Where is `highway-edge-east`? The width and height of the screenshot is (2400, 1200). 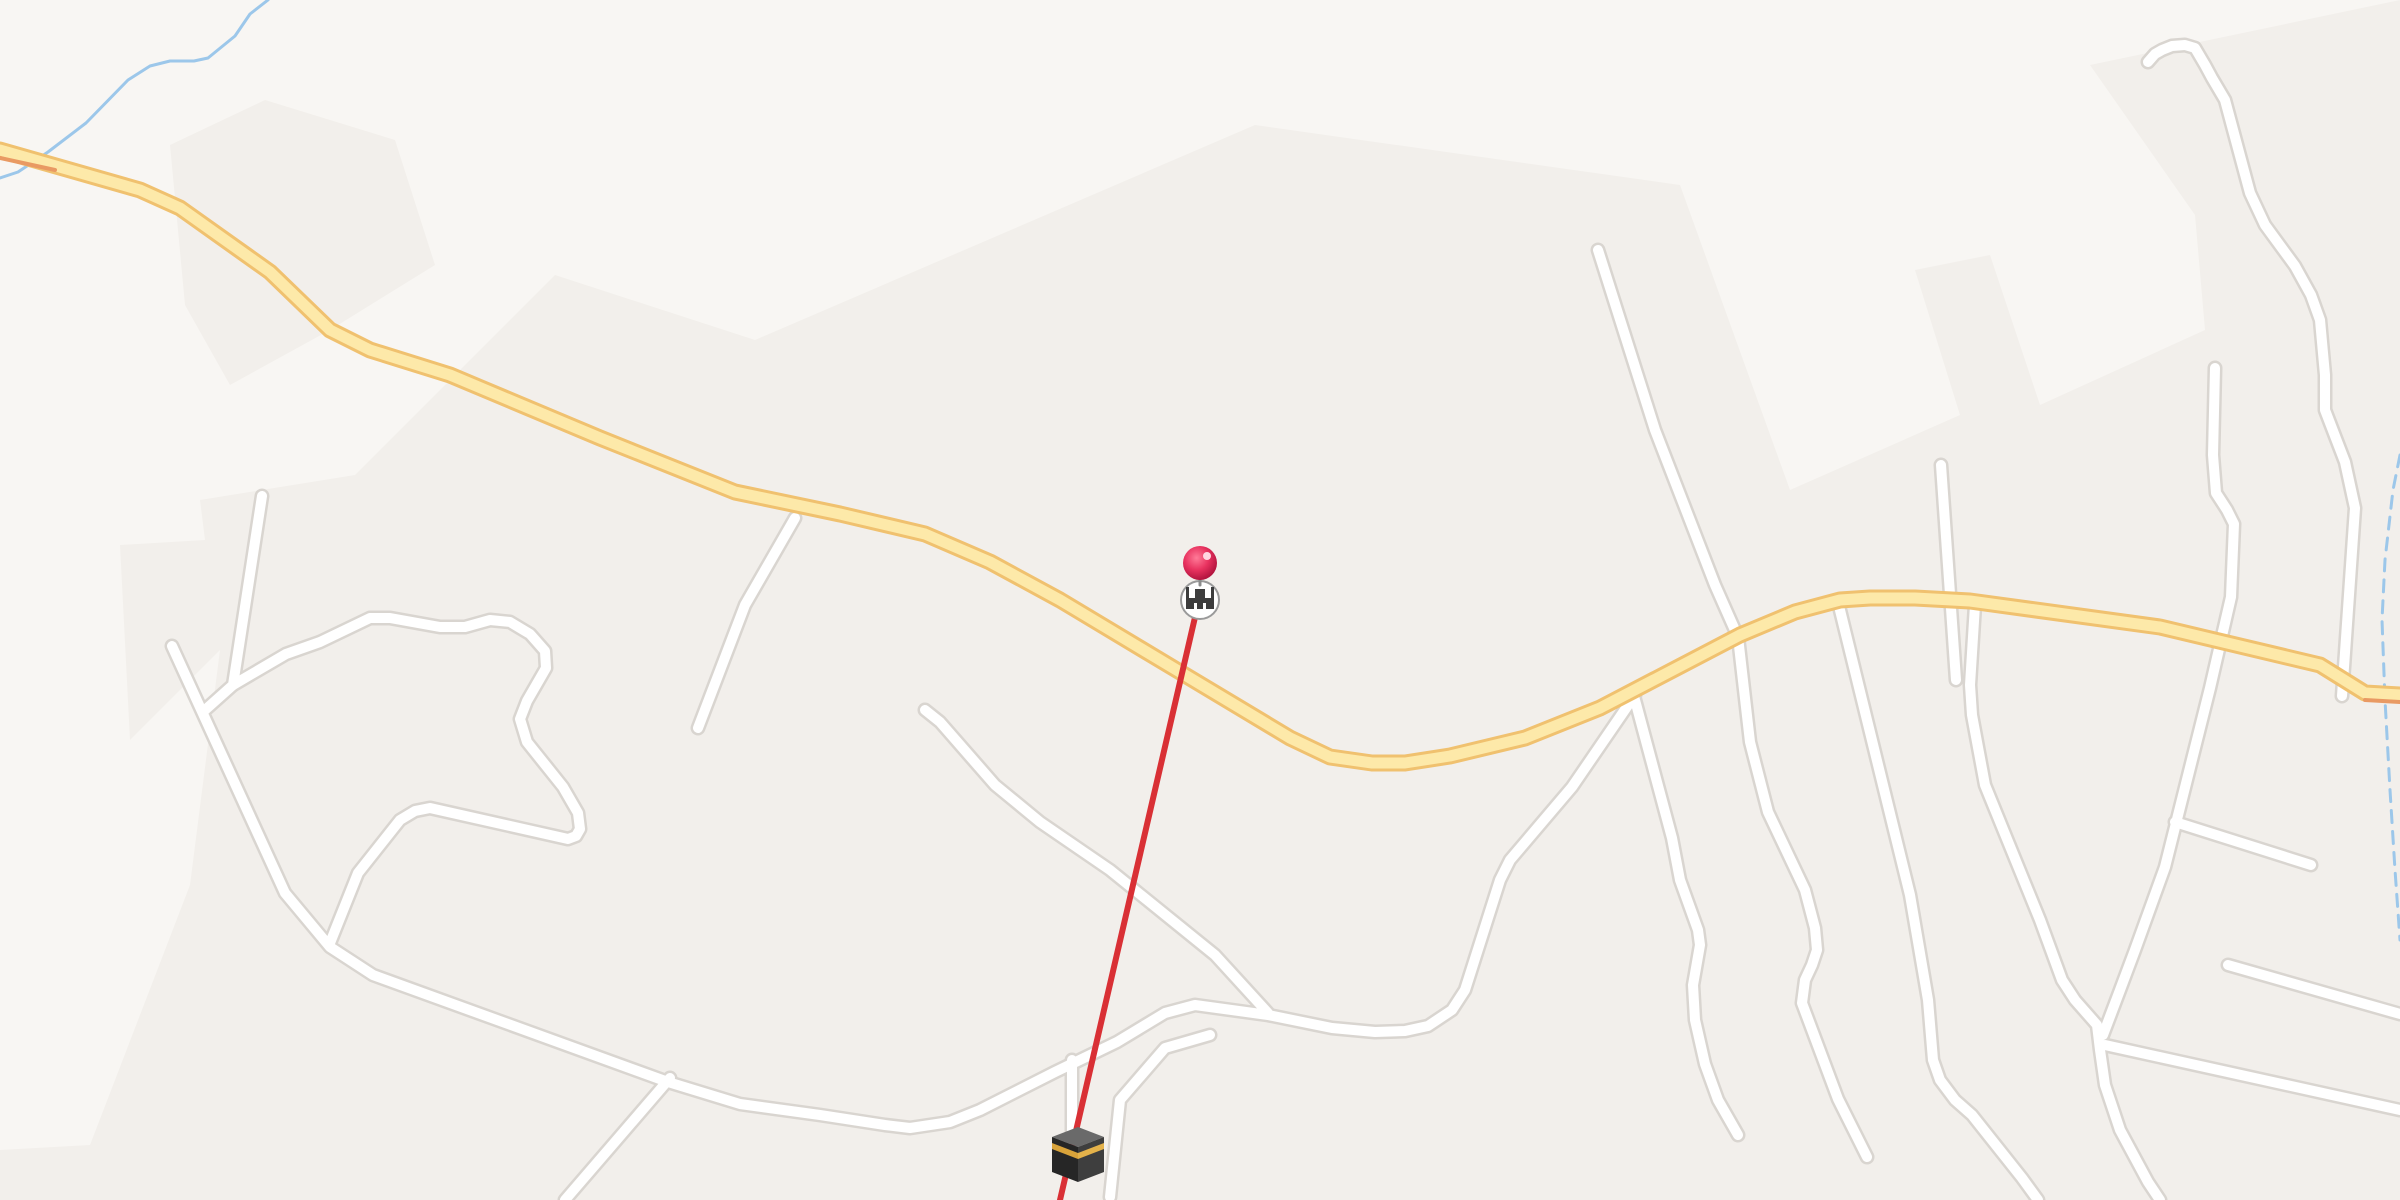
highway-edge-east is located at coordinates (2381, 701).